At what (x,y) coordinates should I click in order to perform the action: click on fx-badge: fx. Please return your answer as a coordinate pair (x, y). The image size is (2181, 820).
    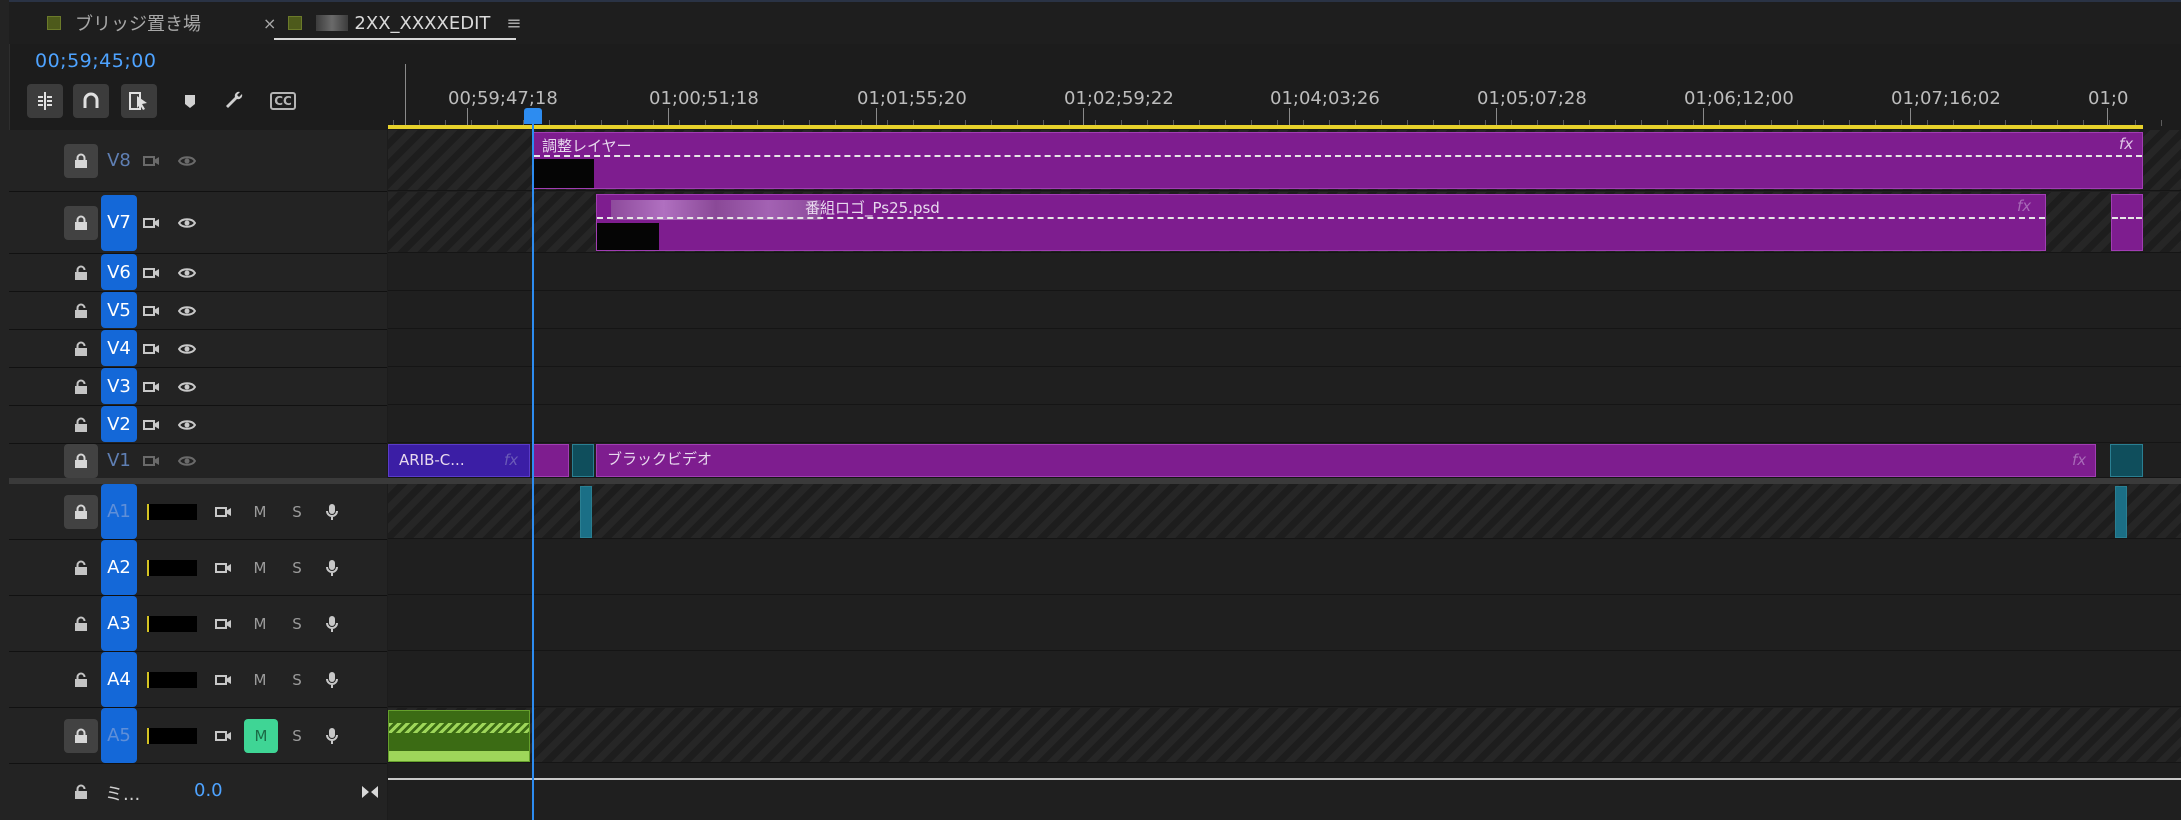
    Looking at the image, I should click on (2079, 460).